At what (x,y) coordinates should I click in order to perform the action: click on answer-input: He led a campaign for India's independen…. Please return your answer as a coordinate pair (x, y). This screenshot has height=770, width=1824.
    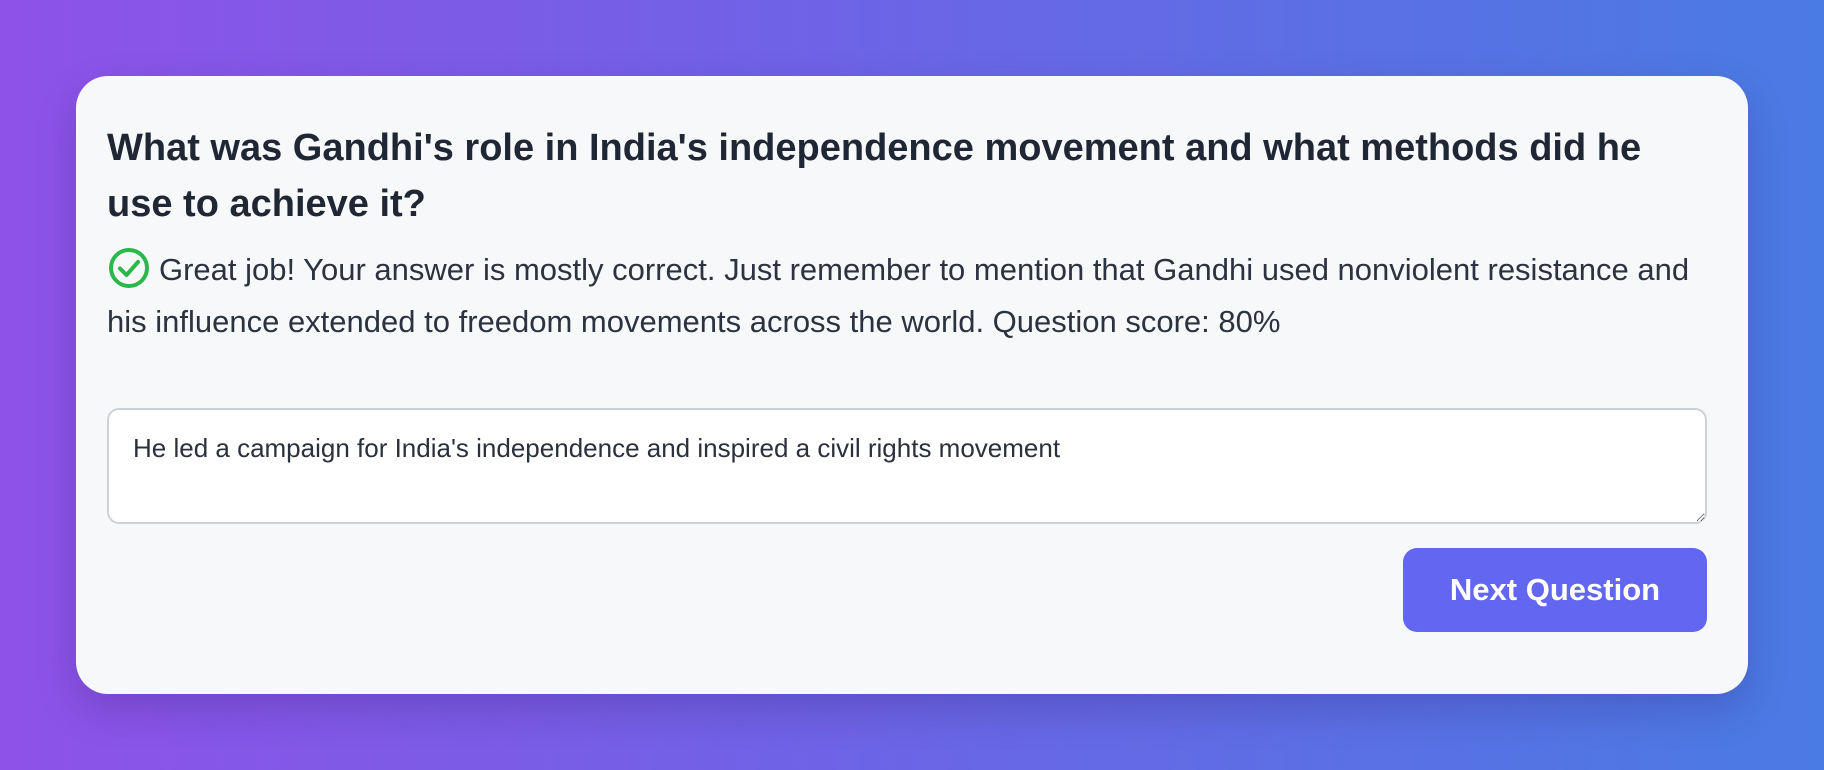
    Looking at the image, I should click on (907, 466).